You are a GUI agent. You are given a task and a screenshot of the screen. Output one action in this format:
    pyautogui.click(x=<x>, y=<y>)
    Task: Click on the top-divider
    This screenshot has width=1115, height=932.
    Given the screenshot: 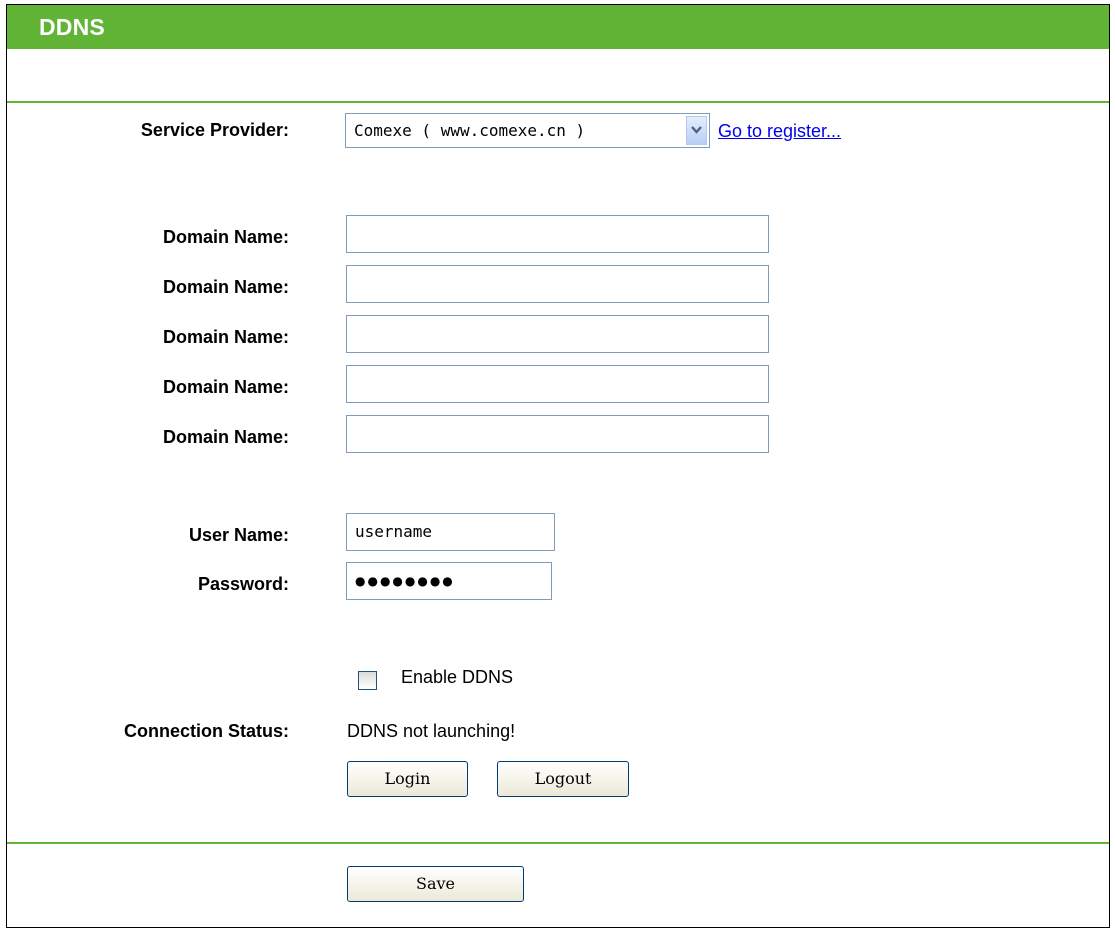 What is the action you would take?
    pyautogui.click(x=558, y=102)
    